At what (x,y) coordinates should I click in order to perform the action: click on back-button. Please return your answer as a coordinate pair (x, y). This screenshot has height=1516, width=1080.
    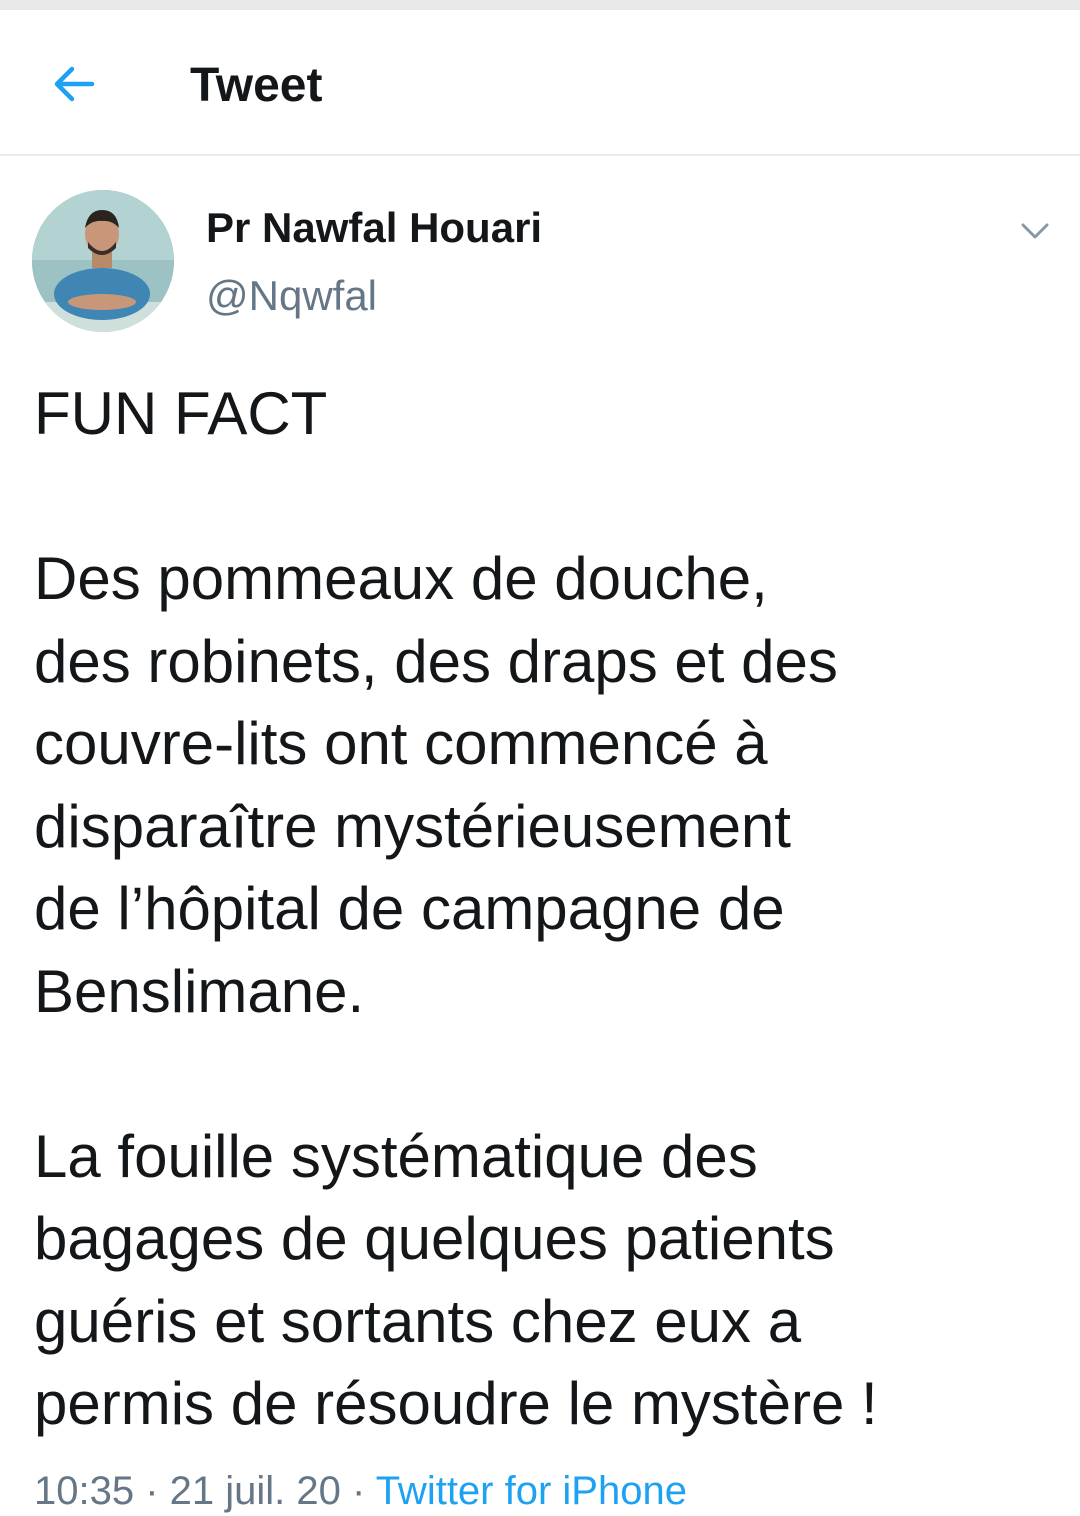
    Looking at the image, I should click on (74, 84).